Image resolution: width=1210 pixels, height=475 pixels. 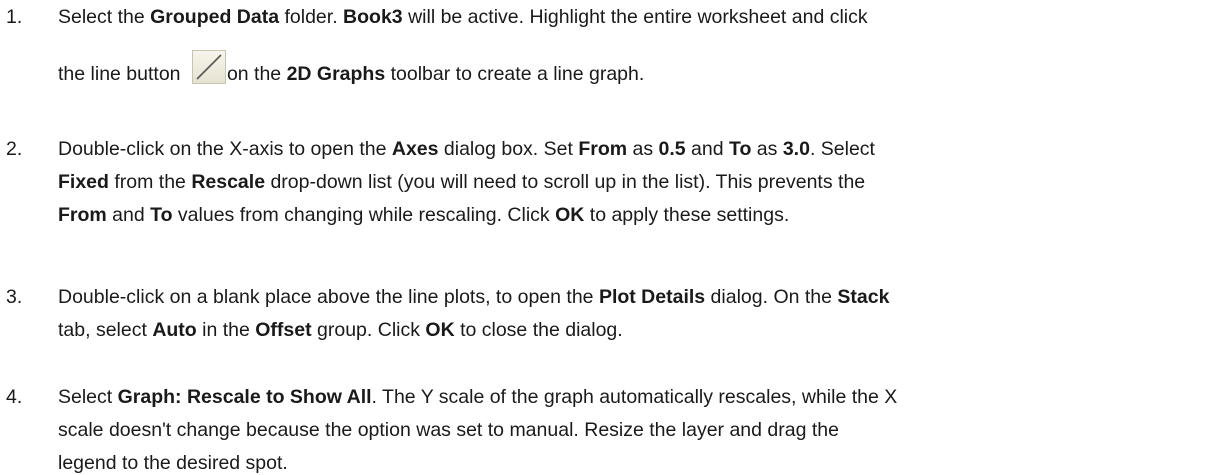 I want to click on bold-term: Rescale, so click(x=228, y=182).